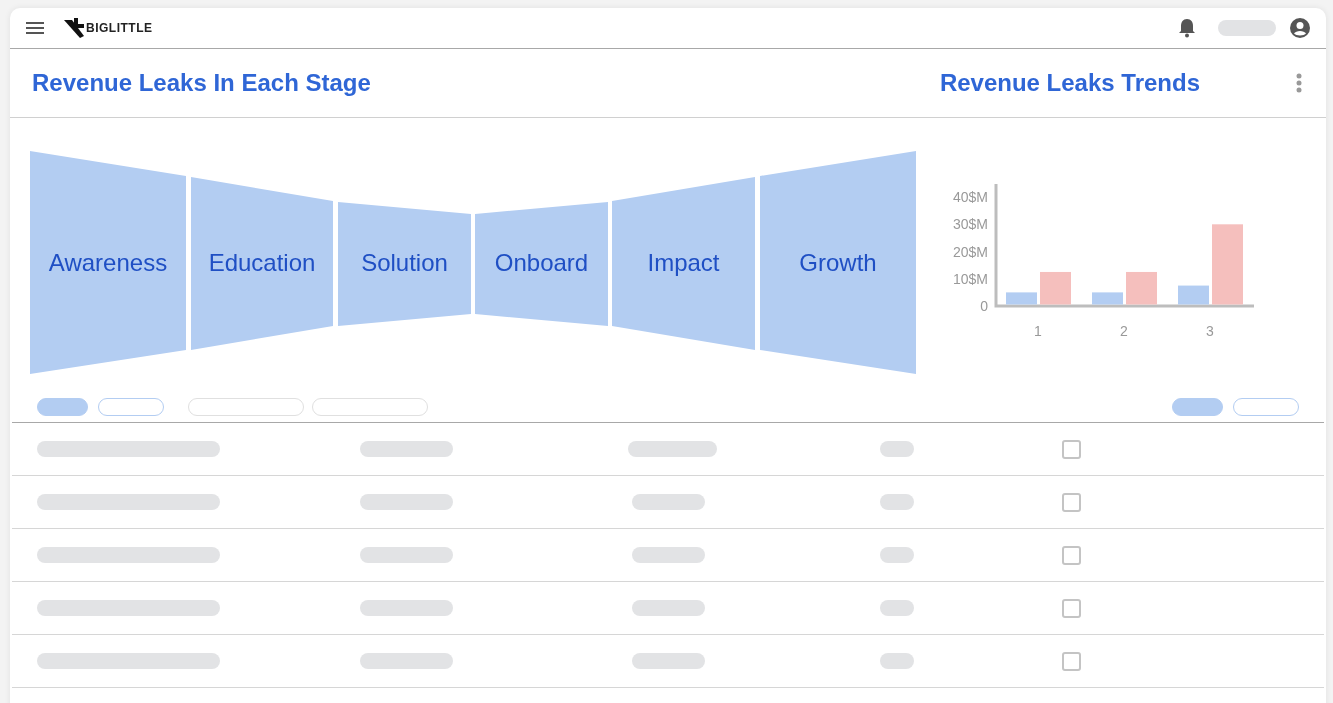  I want to click on stage-label: Impact, so click(683, 262).